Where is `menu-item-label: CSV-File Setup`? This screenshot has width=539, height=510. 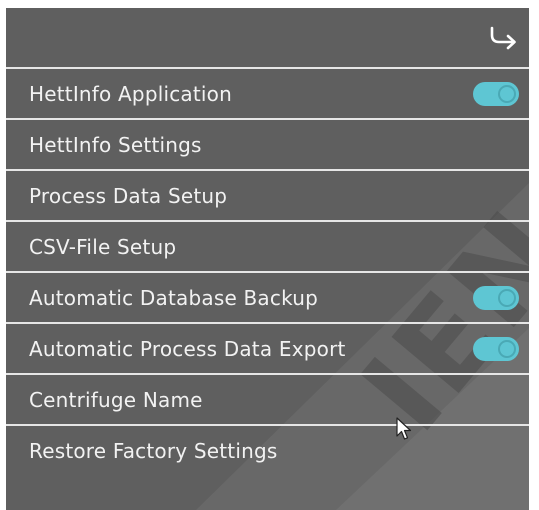
menu-item-label: CSV-File Setup is located at coordinates (103, 246).